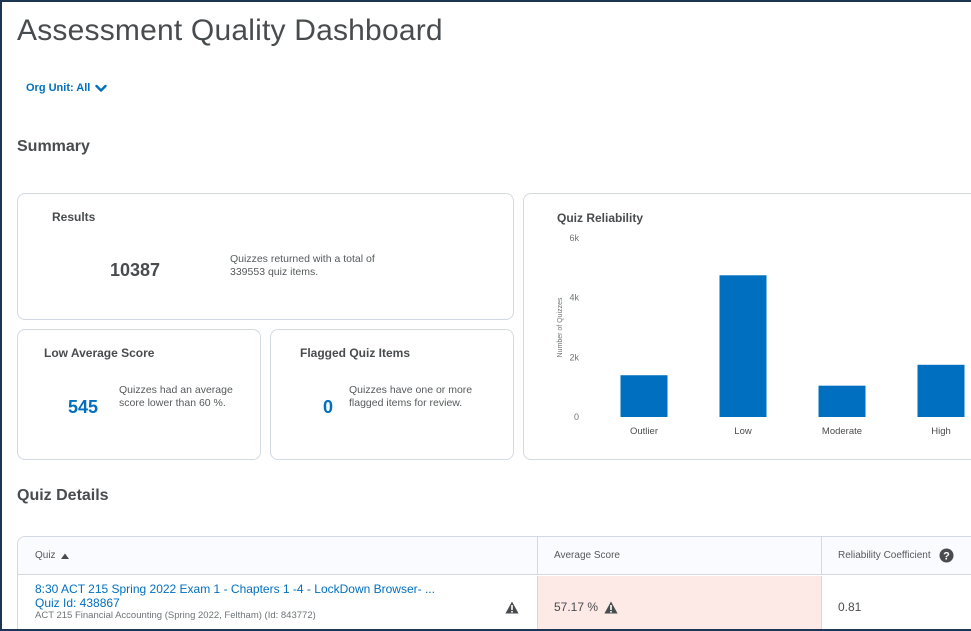  I want to click on flagged-items-title: Flagged Quiz Items, so click(355, 353).